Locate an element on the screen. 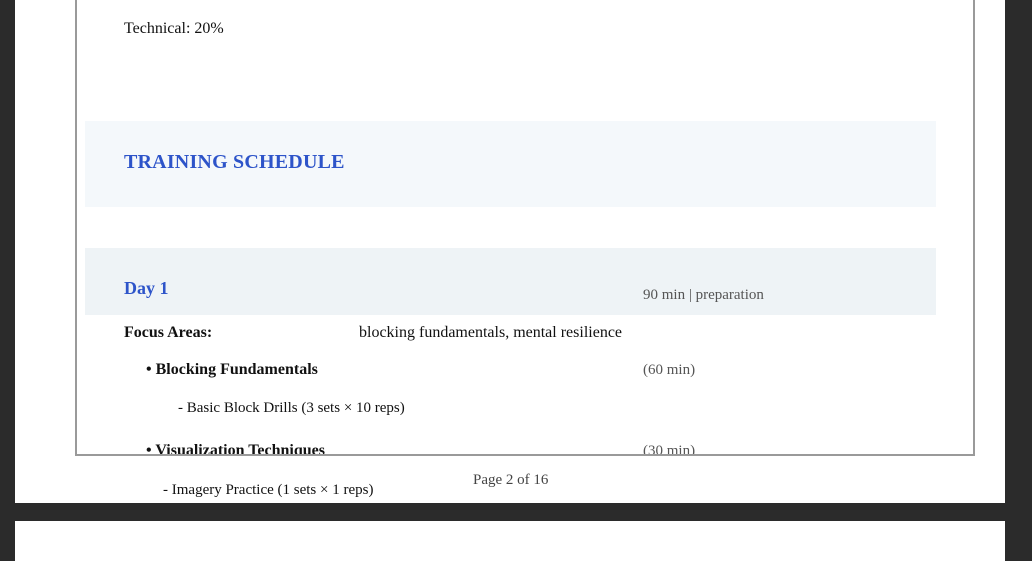  page-number: Page 2 of 16 is located at coordinates (511, 480).